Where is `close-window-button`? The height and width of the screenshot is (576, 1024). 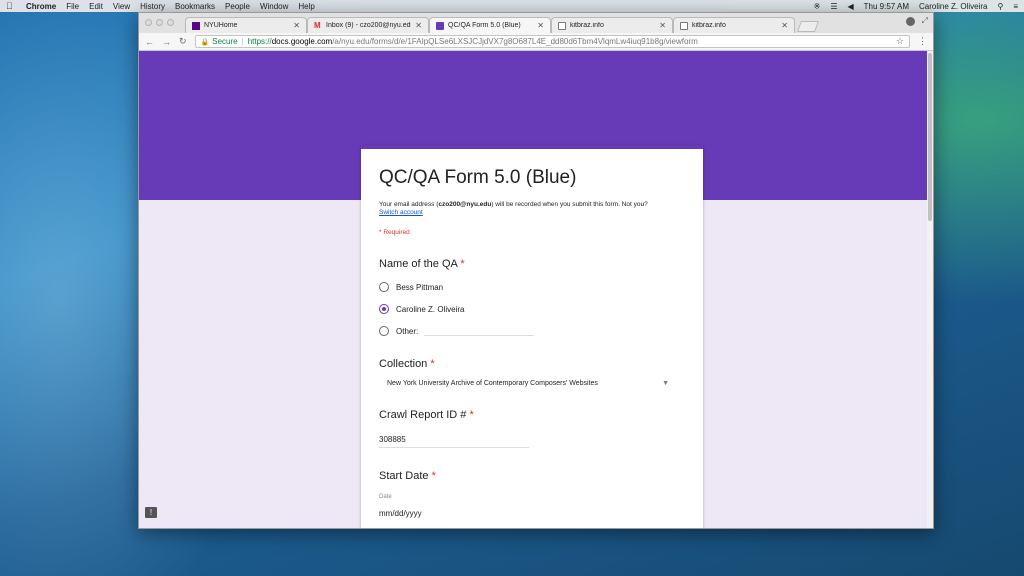
close-window-button is located at coordinates (148, 22).